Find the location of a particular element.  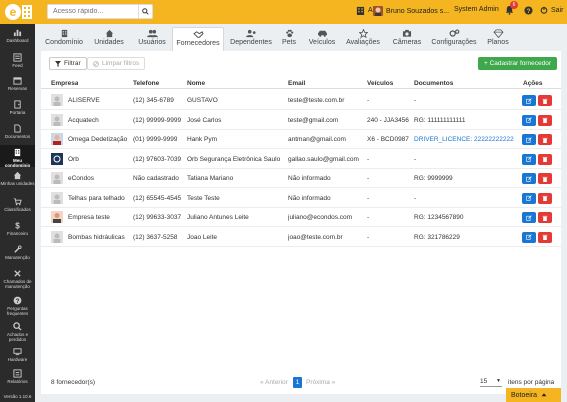

sidebar-item-chamados: Chamados de manutenção is located at coordinates (17, 279).